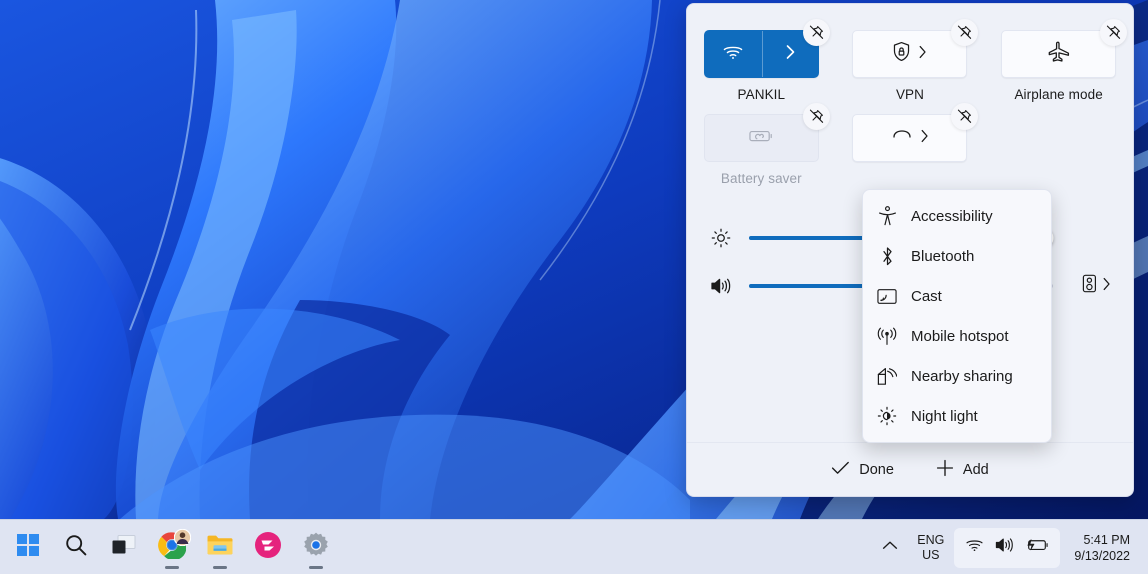 This screenshot has width=1148, height=574. I want to click on tile-cell-wifi: PANKIL, so click(761, 60).